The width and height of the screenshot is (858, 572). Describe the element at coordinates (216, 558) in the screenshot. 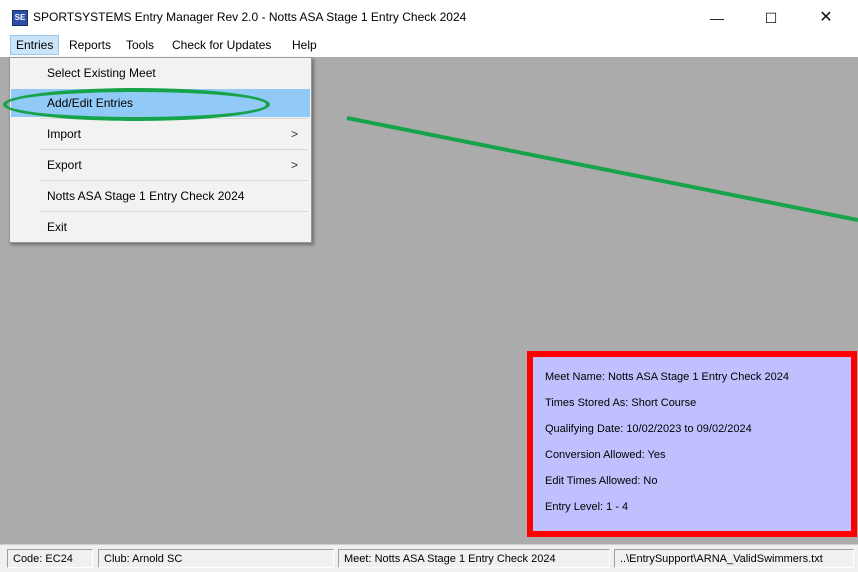

I see `status-club: Club: Arnold SC` at that location.